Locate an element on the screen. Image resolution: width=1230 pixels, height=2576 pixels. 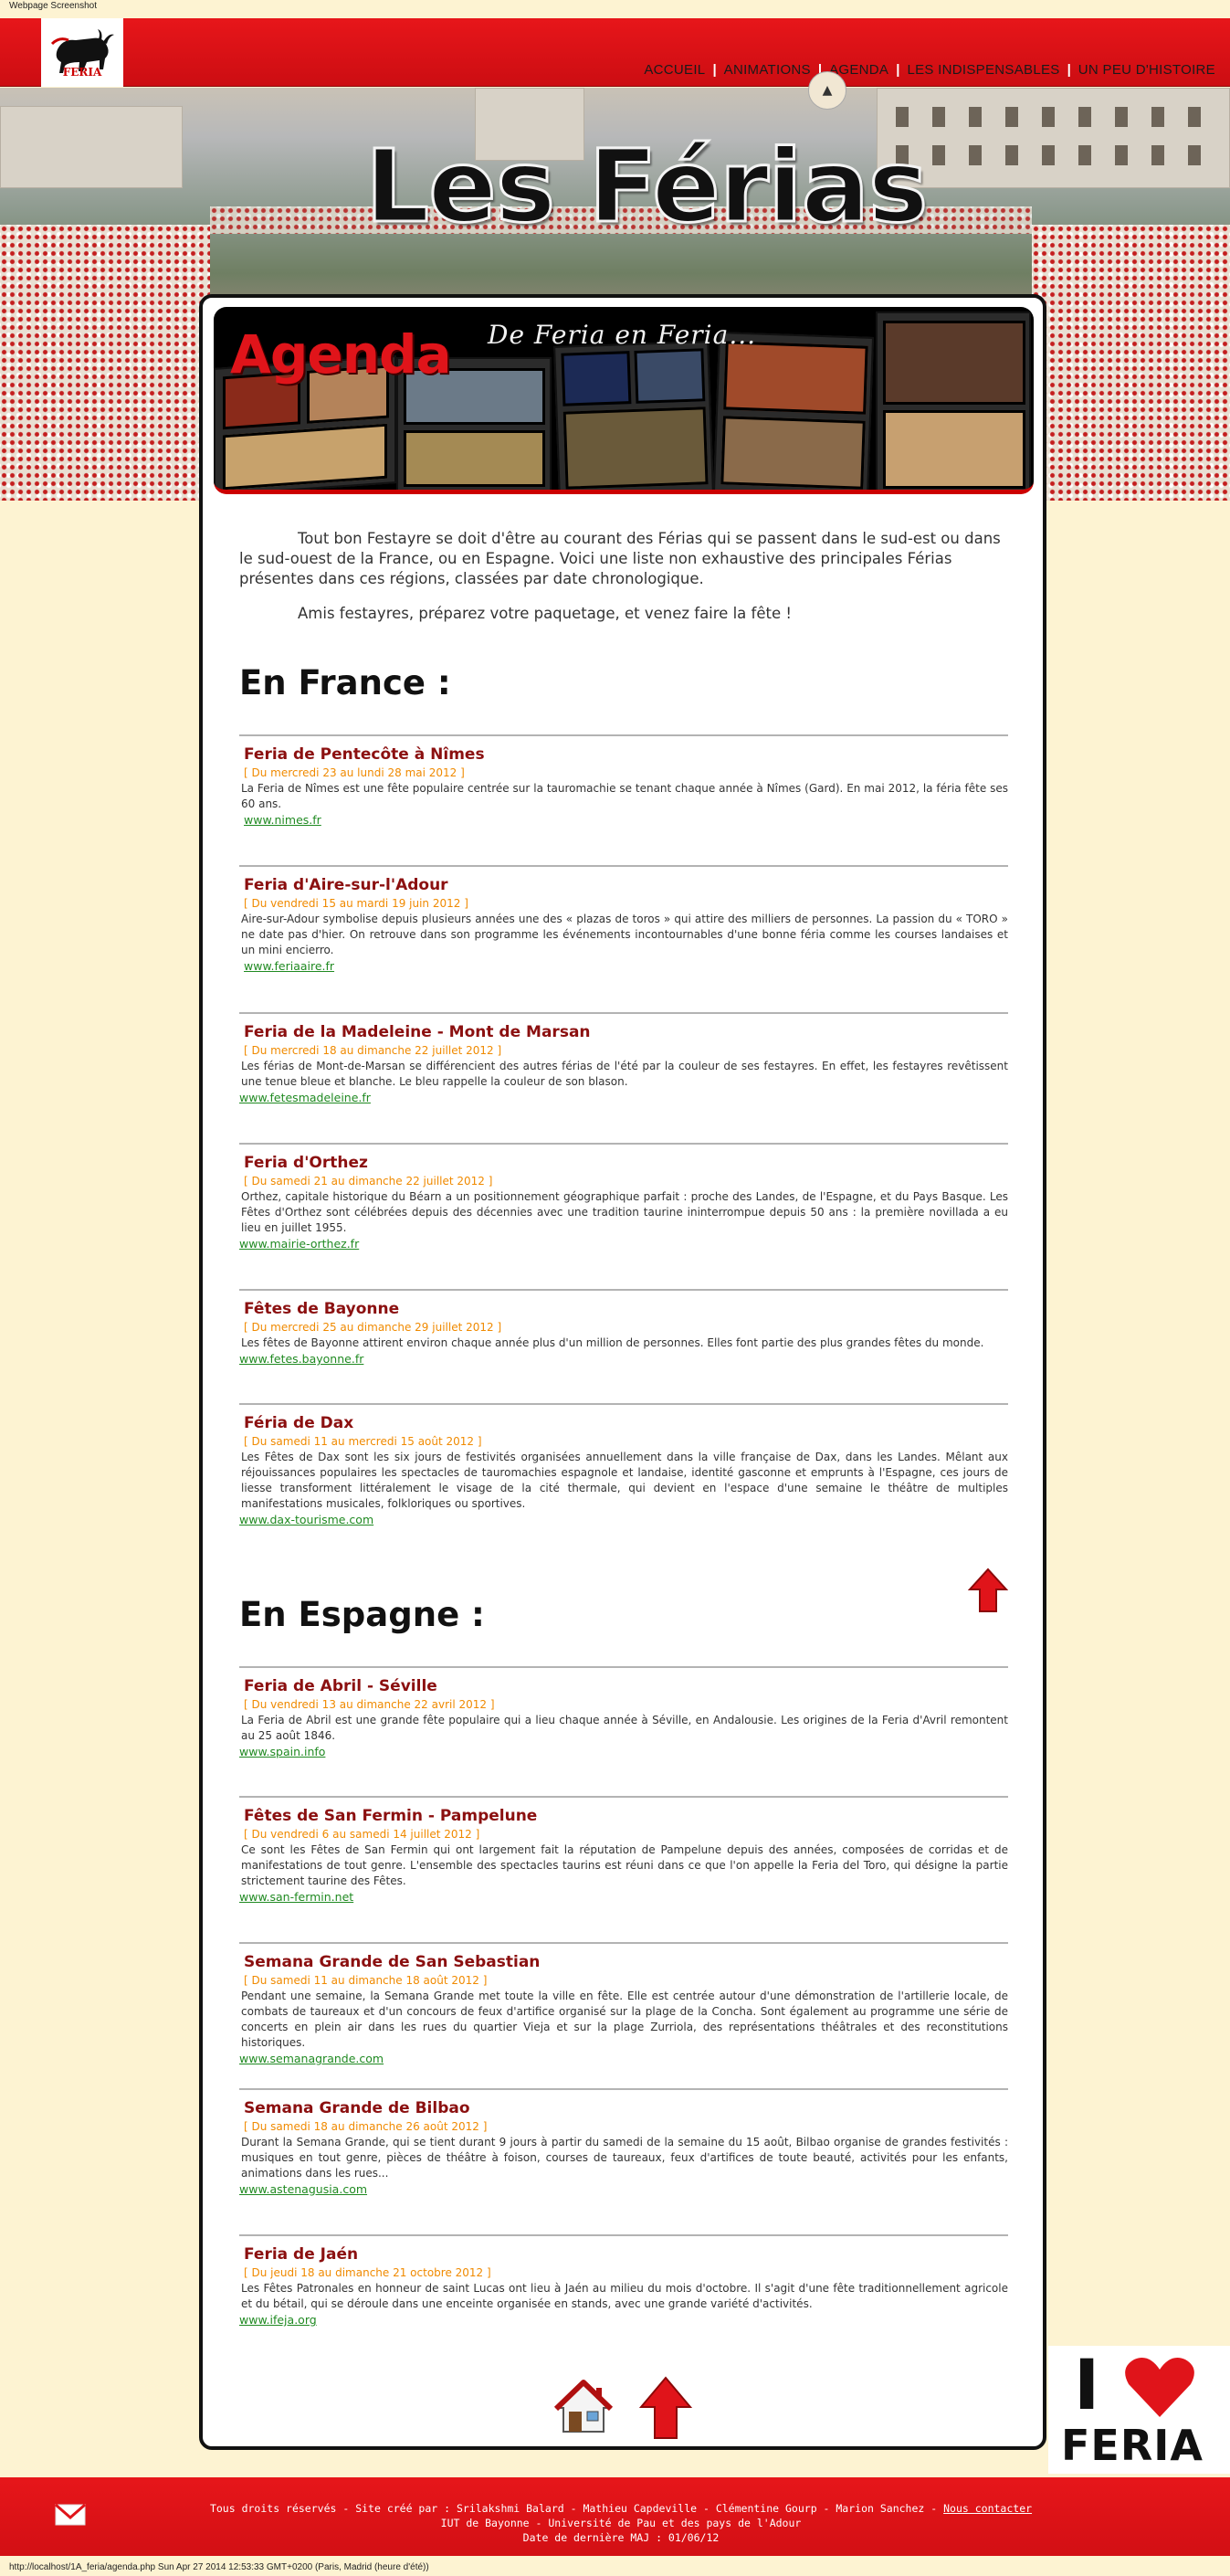
i-love-feria-badge: I FERIA is located at coordinates (1139, 2409).